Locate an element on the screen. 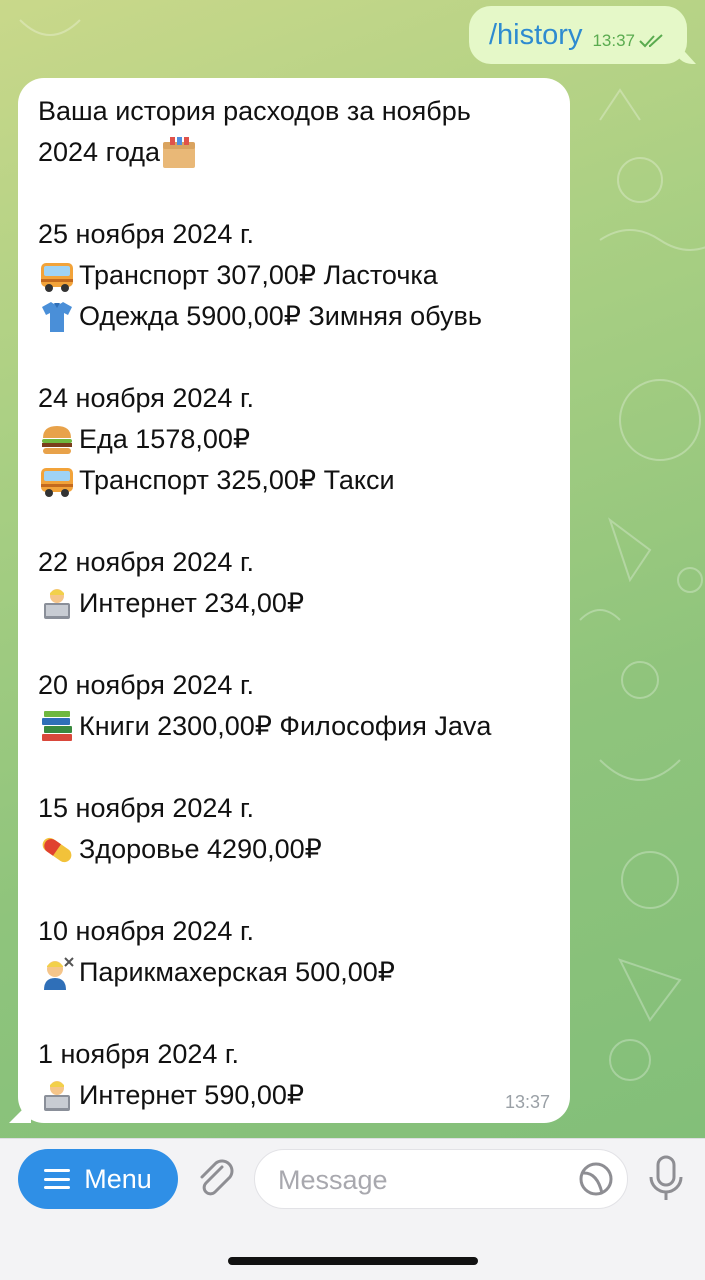 This screenshot has height=1280, width=705. message-meta: 13:37 is located at coordinates (628, 41).